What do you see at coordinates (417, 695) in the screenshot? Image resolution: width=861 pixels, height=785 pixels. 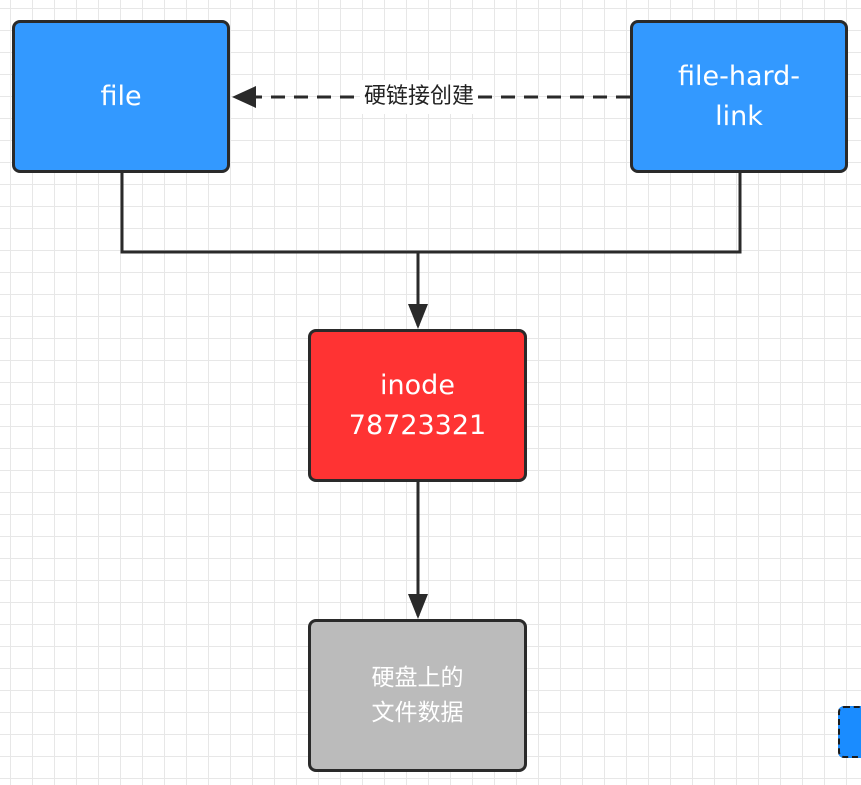 I see `disk-data-node: 硬盘上的 文件数据` at bounding box center [417, 695].